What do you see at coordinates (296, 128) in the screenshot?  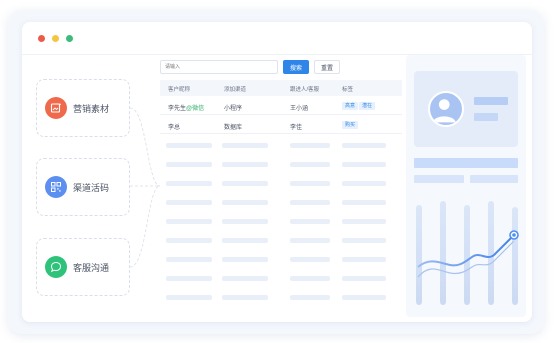 I see `cell-owner: 李佳` at bounding box center [296, 128].